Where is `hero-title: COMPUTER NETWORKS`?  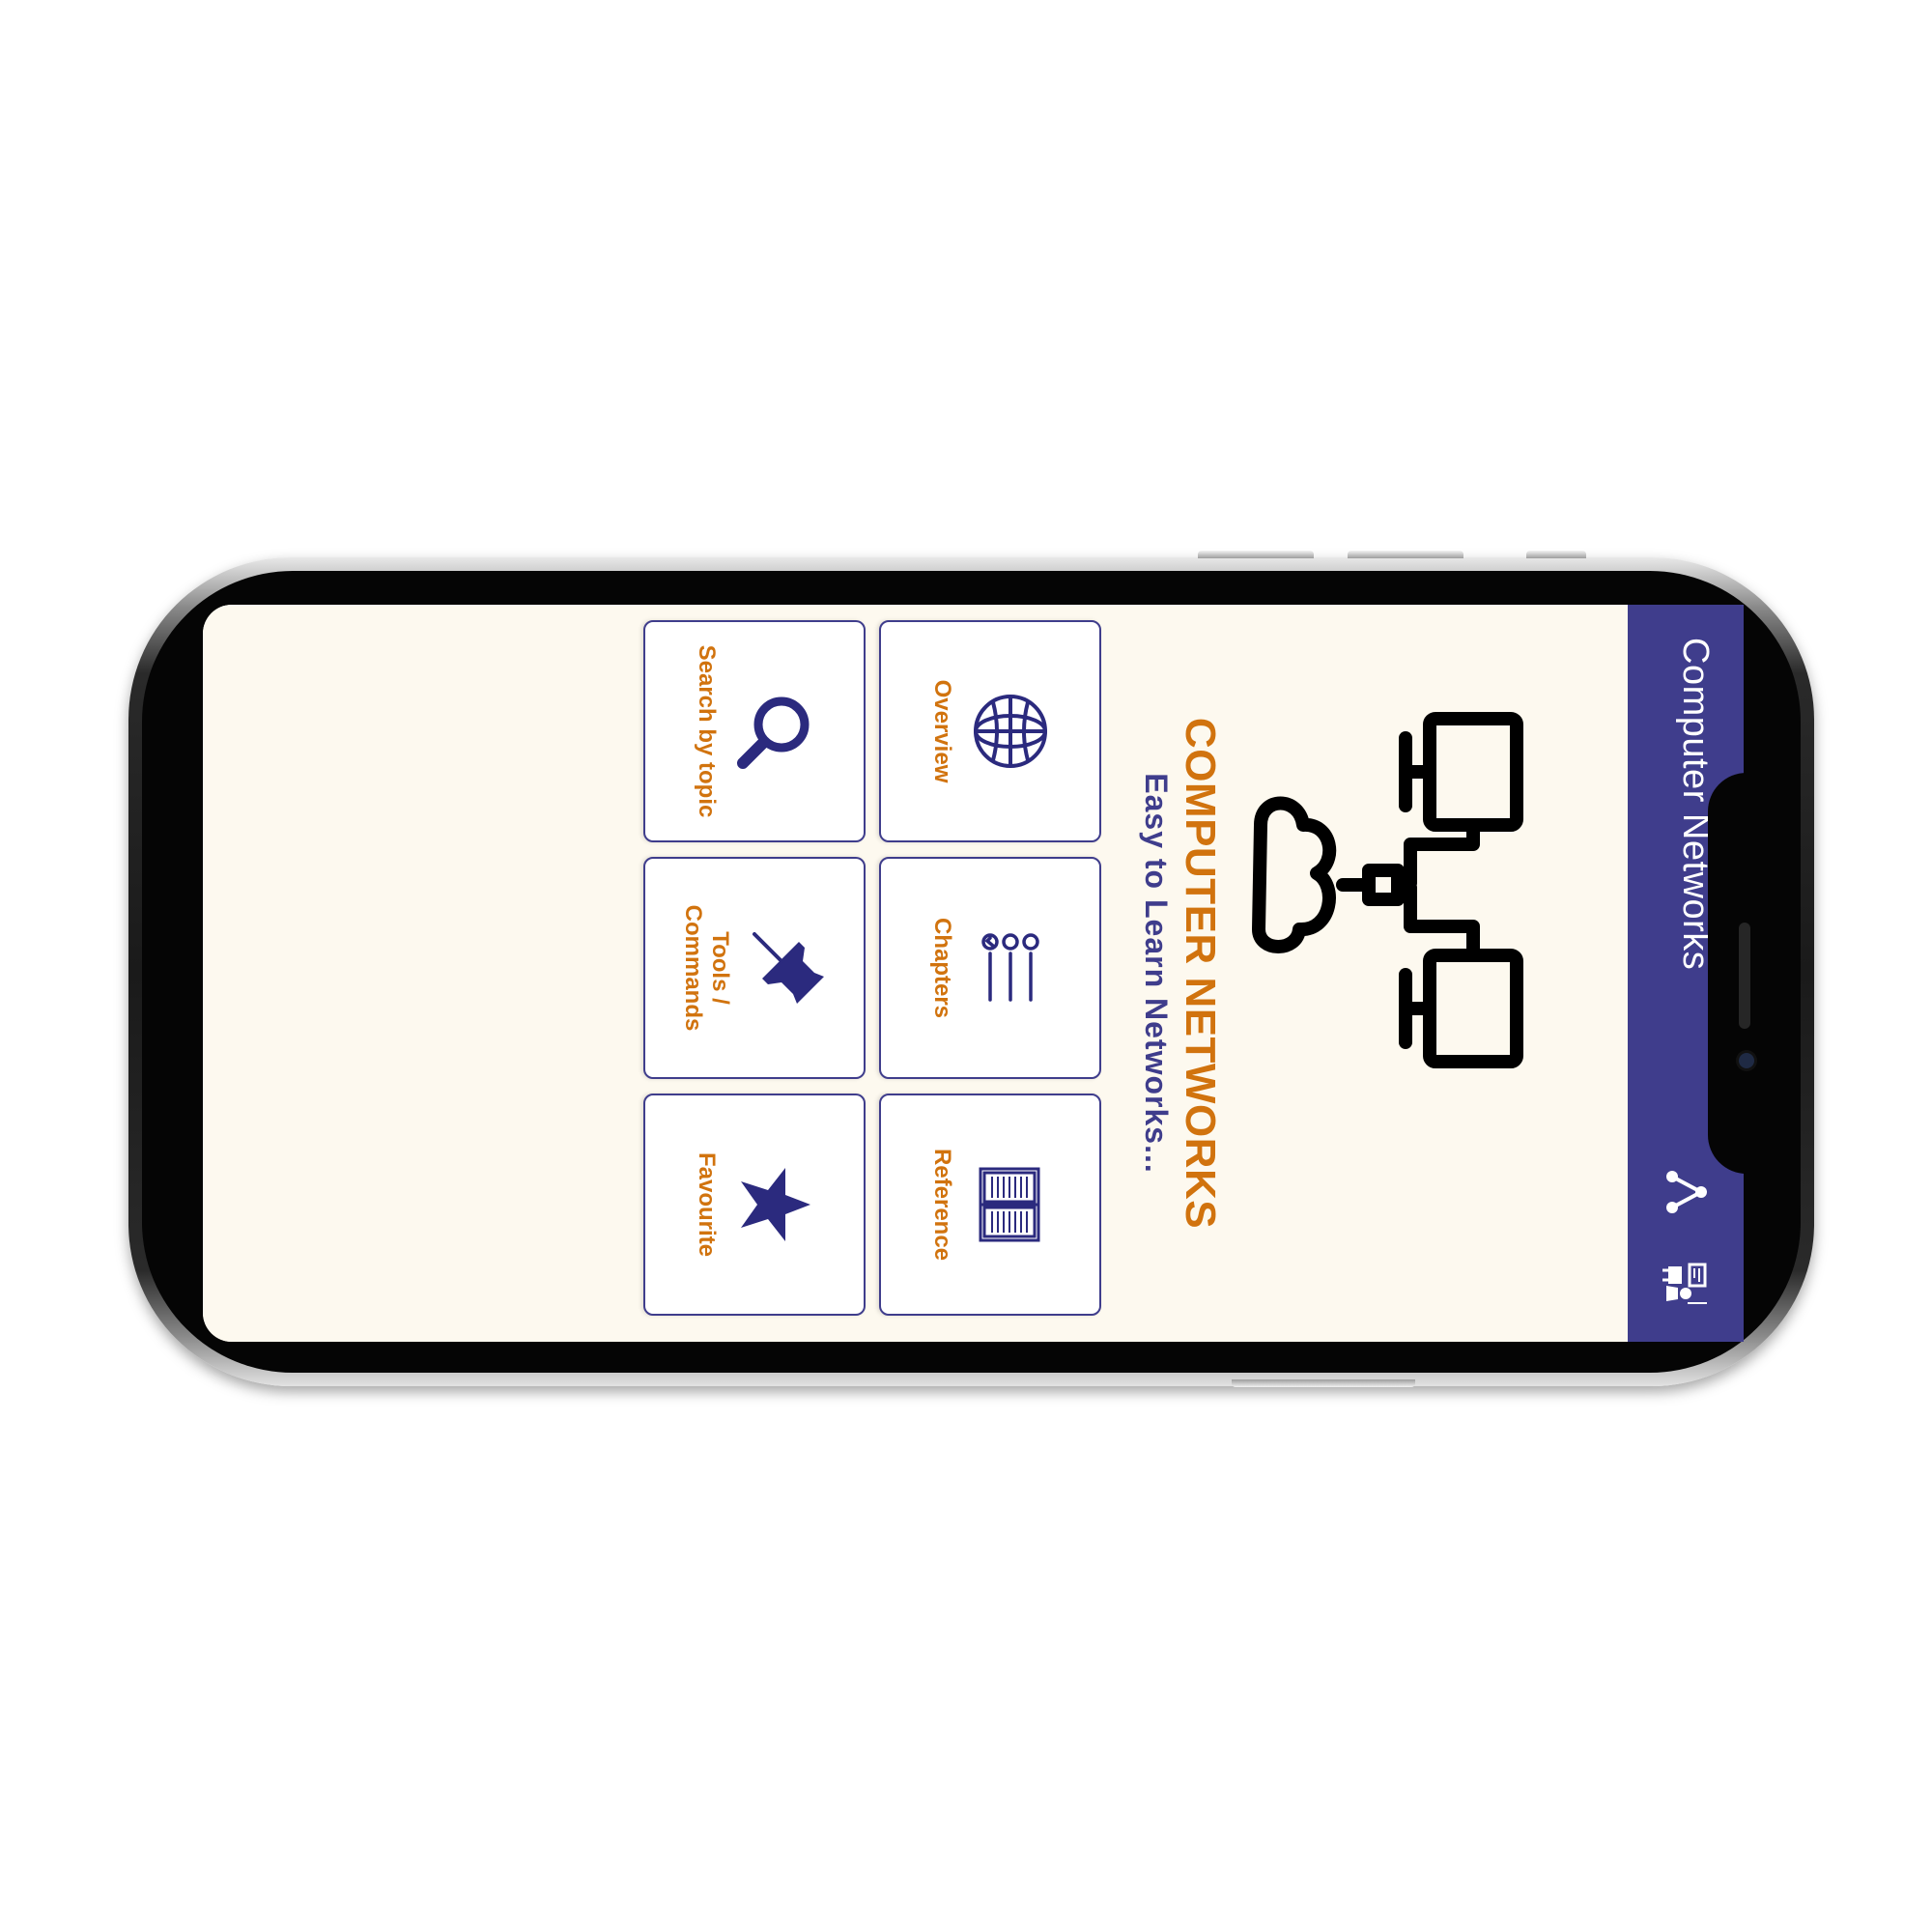 hero-title: COMPUTER NETWORKS is located at coordinates (1200, 973).